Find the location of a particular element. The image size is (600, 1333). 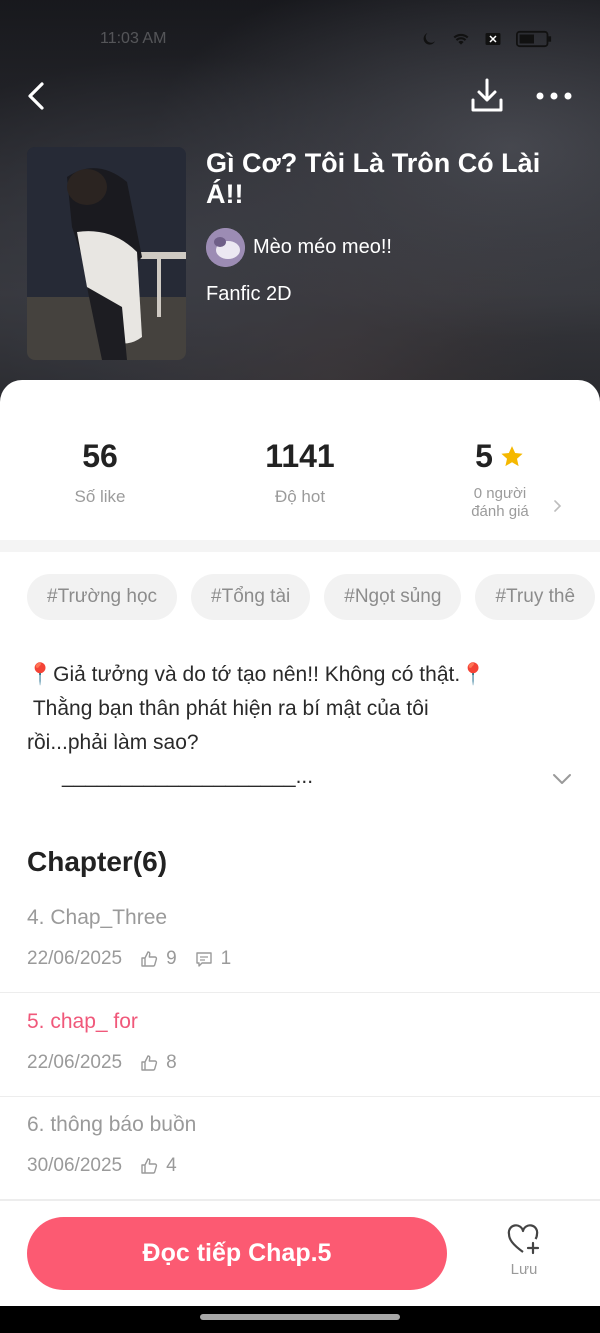

chapter-title: 6. thông báo buồn is located at coordinates (112, 1124).